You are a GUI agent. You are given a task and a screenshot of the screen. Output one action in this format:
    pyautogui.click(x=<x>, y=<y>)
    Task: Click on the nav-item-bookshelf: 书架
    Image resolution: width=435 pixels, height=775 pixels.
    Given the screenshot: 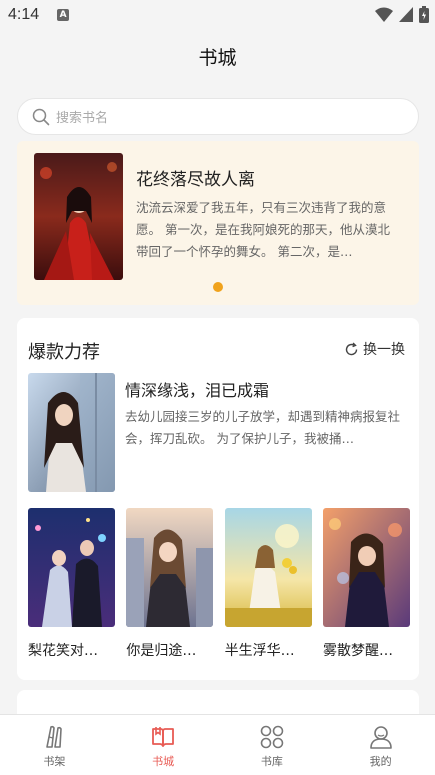 What is the action you would take?
    pyautogui.click(x=54, y=746)
    